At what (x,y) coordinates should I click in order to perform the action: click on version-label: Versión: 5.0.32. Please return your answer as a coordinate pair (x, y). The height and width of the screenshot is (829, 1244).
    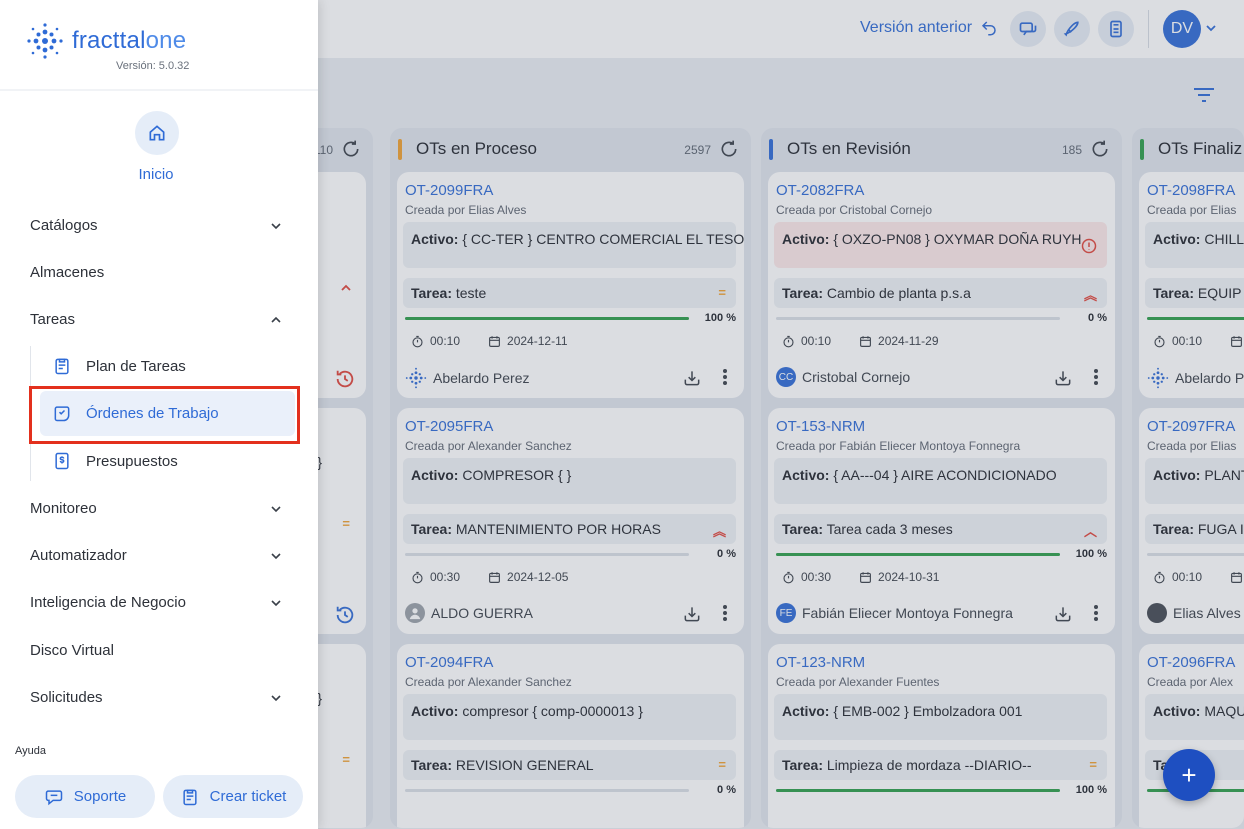
    Looking at the image, I should click on (153, 66).